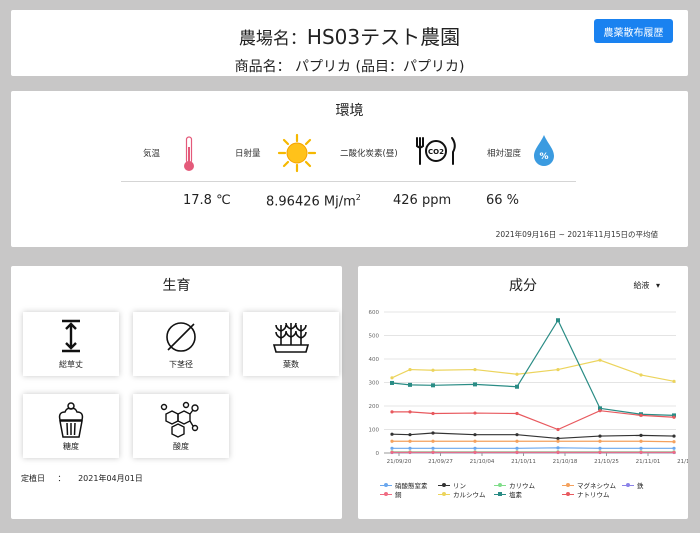 The width and height of the screenshot is (700, 533). I want to click on legend-label: 銅, so click(398, 495).